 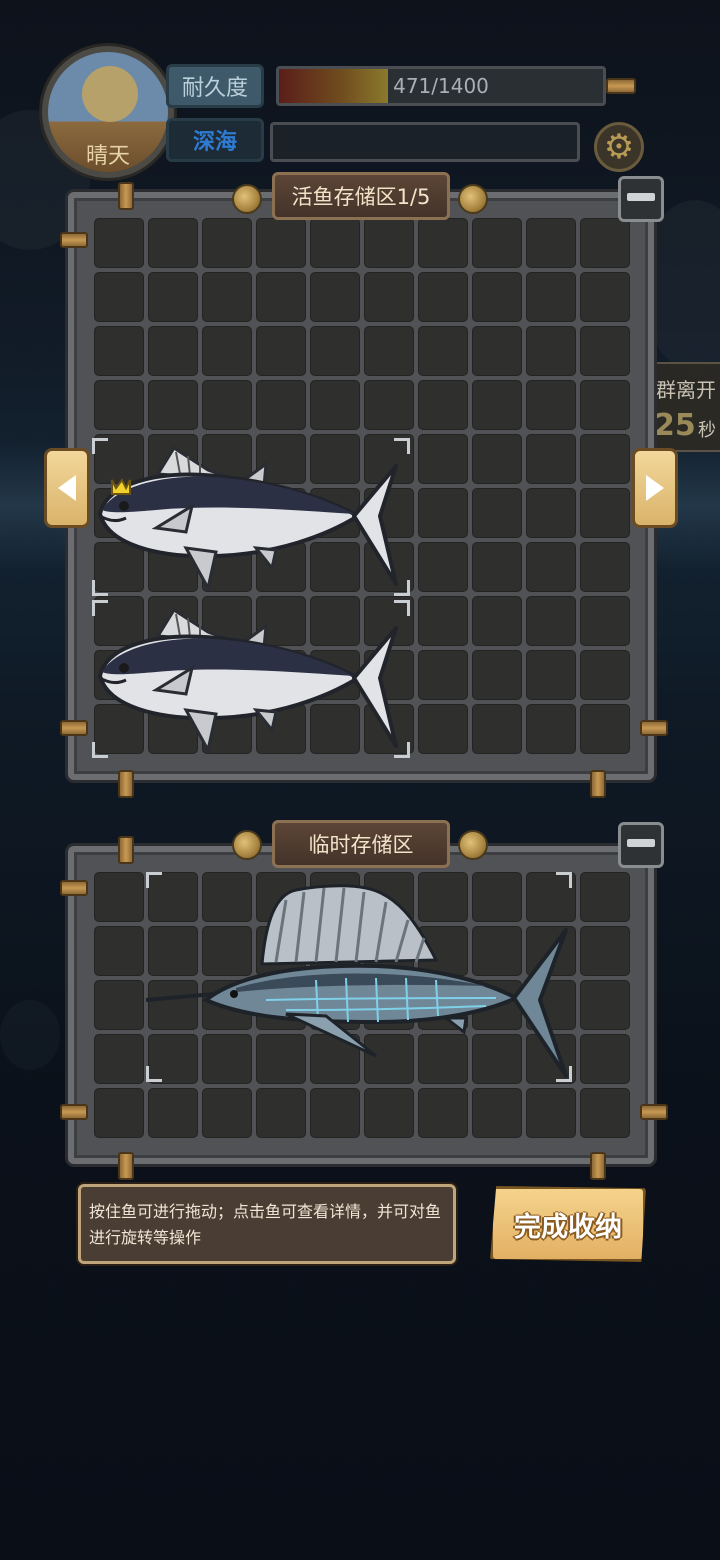 What do you see at coordinates (247, 845) in the screenshot?
I see `bolt-decor` at bounding box center [247, 845].